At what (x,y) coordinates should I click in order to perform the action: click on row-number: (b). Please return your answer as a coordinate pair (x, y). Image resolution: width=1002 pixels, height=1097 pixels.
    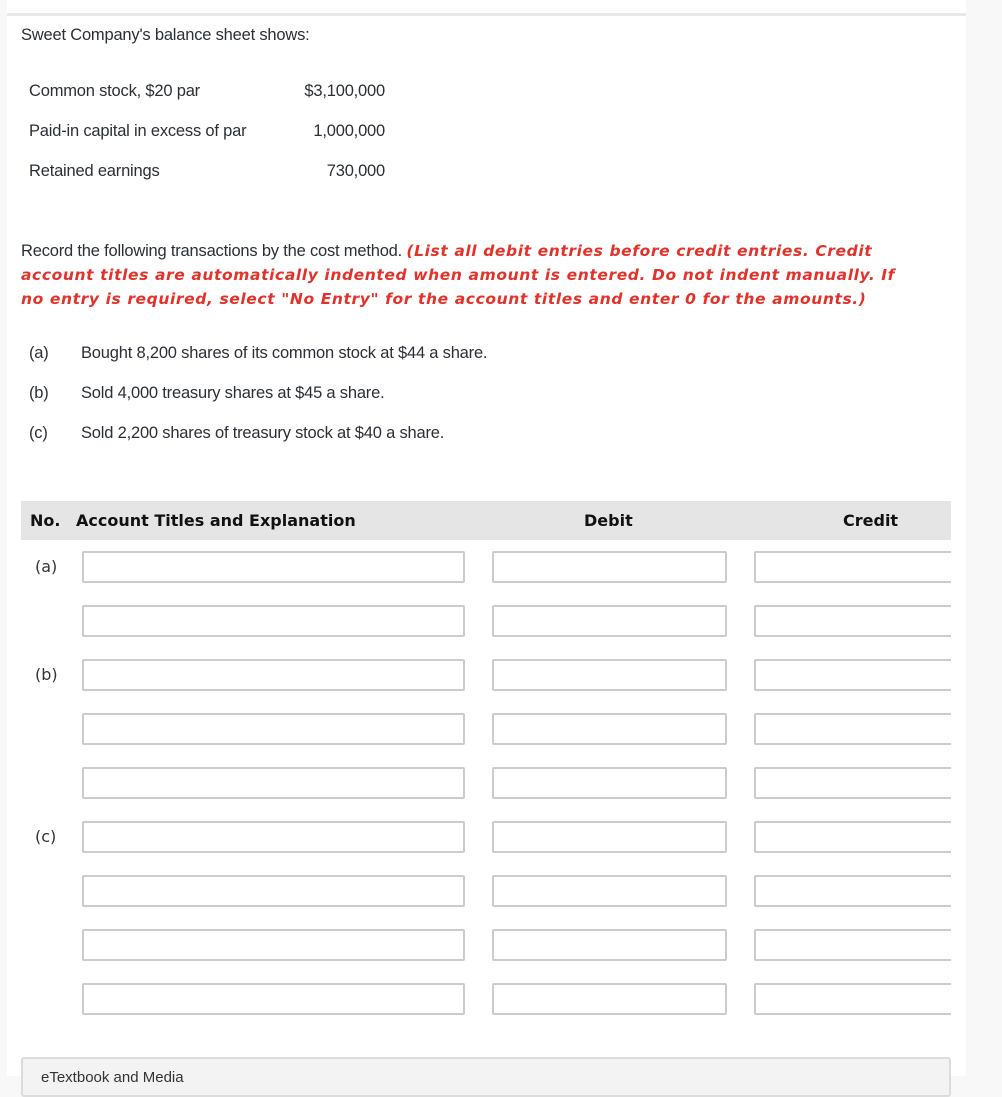
    Looking at the image, I should click on (46, 674).